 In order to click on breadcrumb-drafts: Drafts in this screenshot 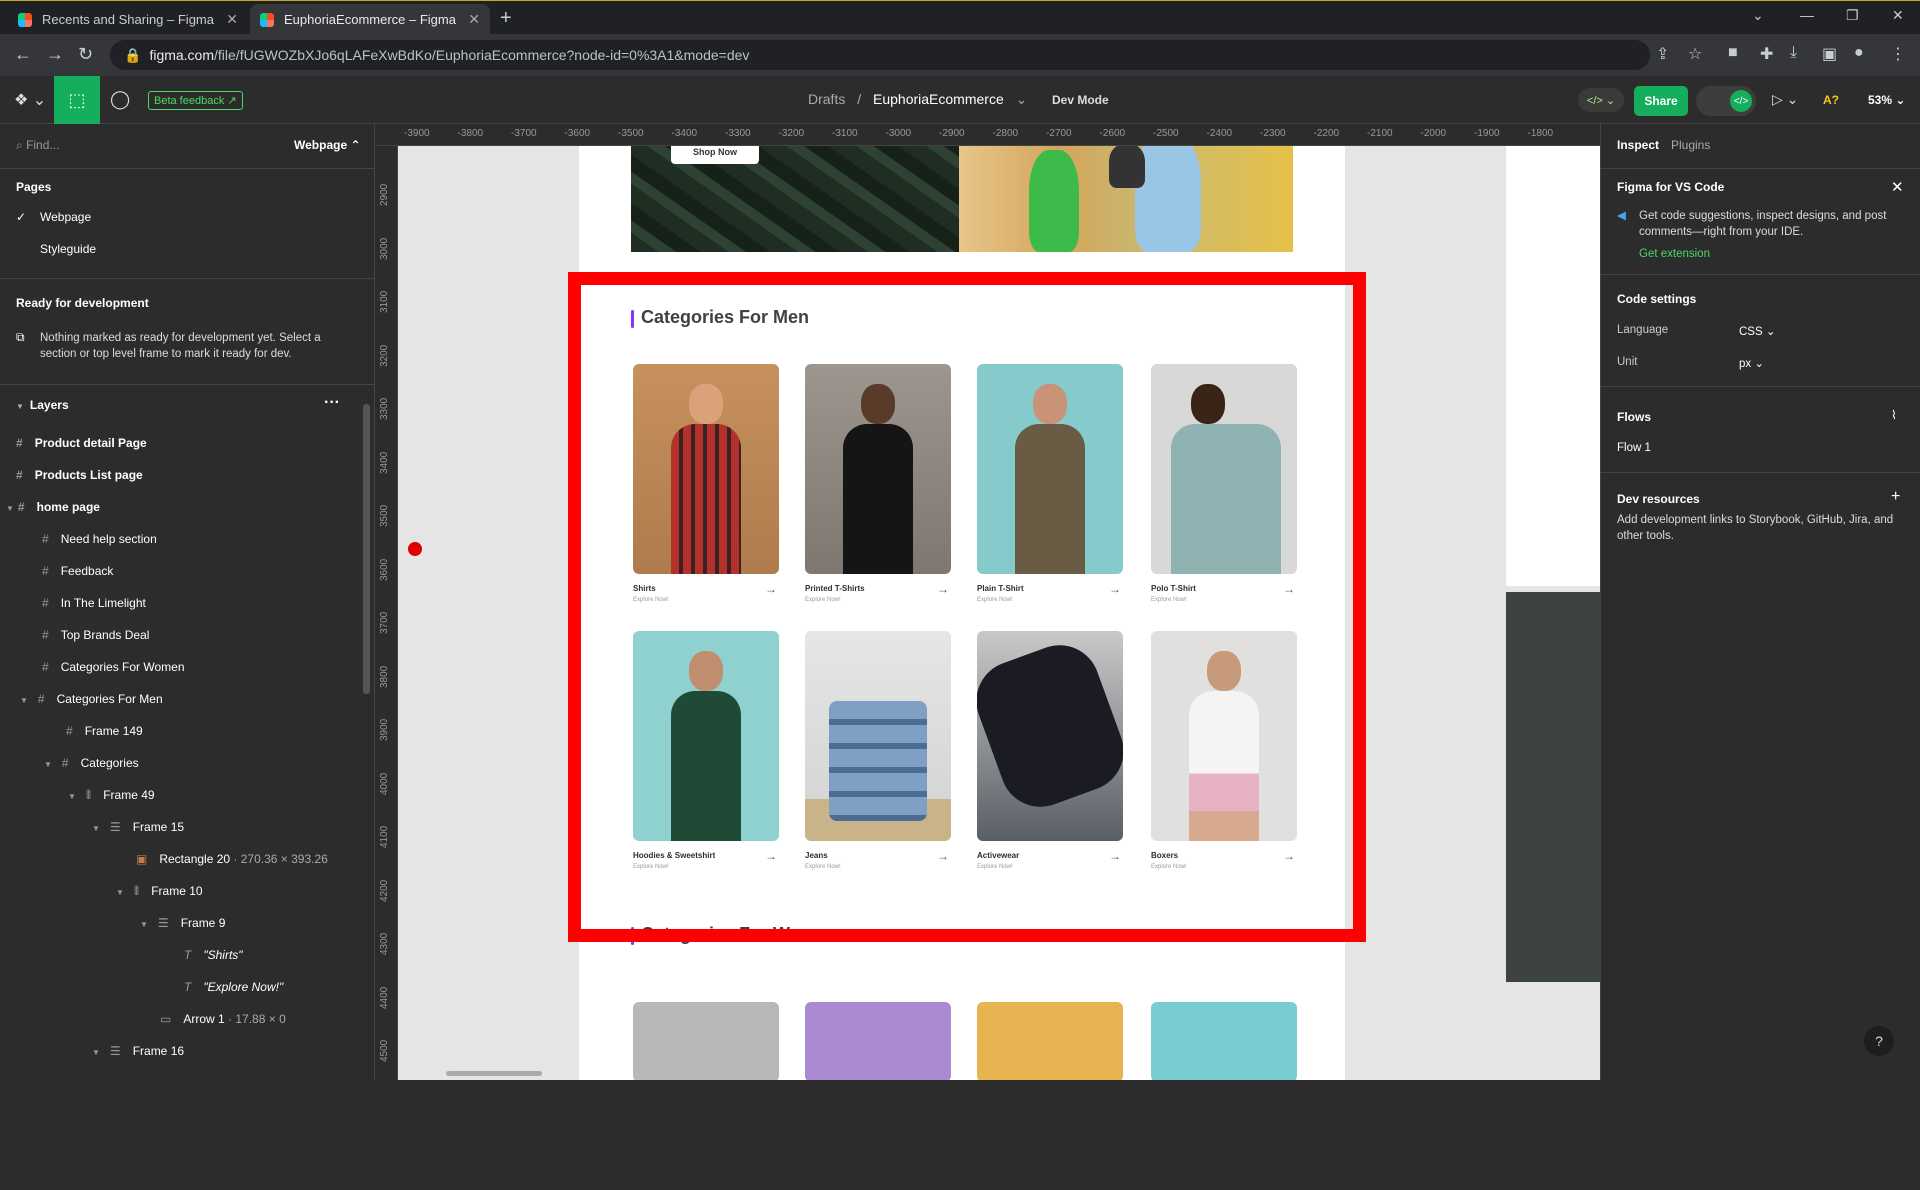, I will do `click(826, 99)`.